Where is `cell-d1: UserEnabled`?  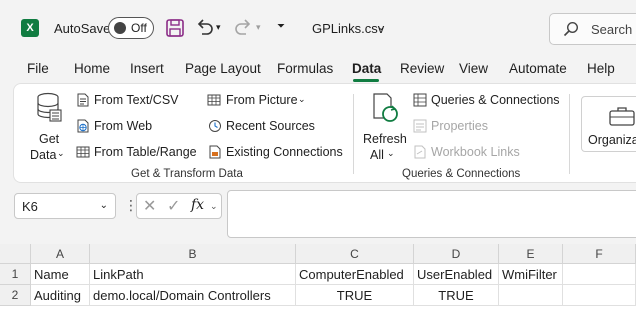 cell-d1: UserEnabled is located at coordinates (456, 274).